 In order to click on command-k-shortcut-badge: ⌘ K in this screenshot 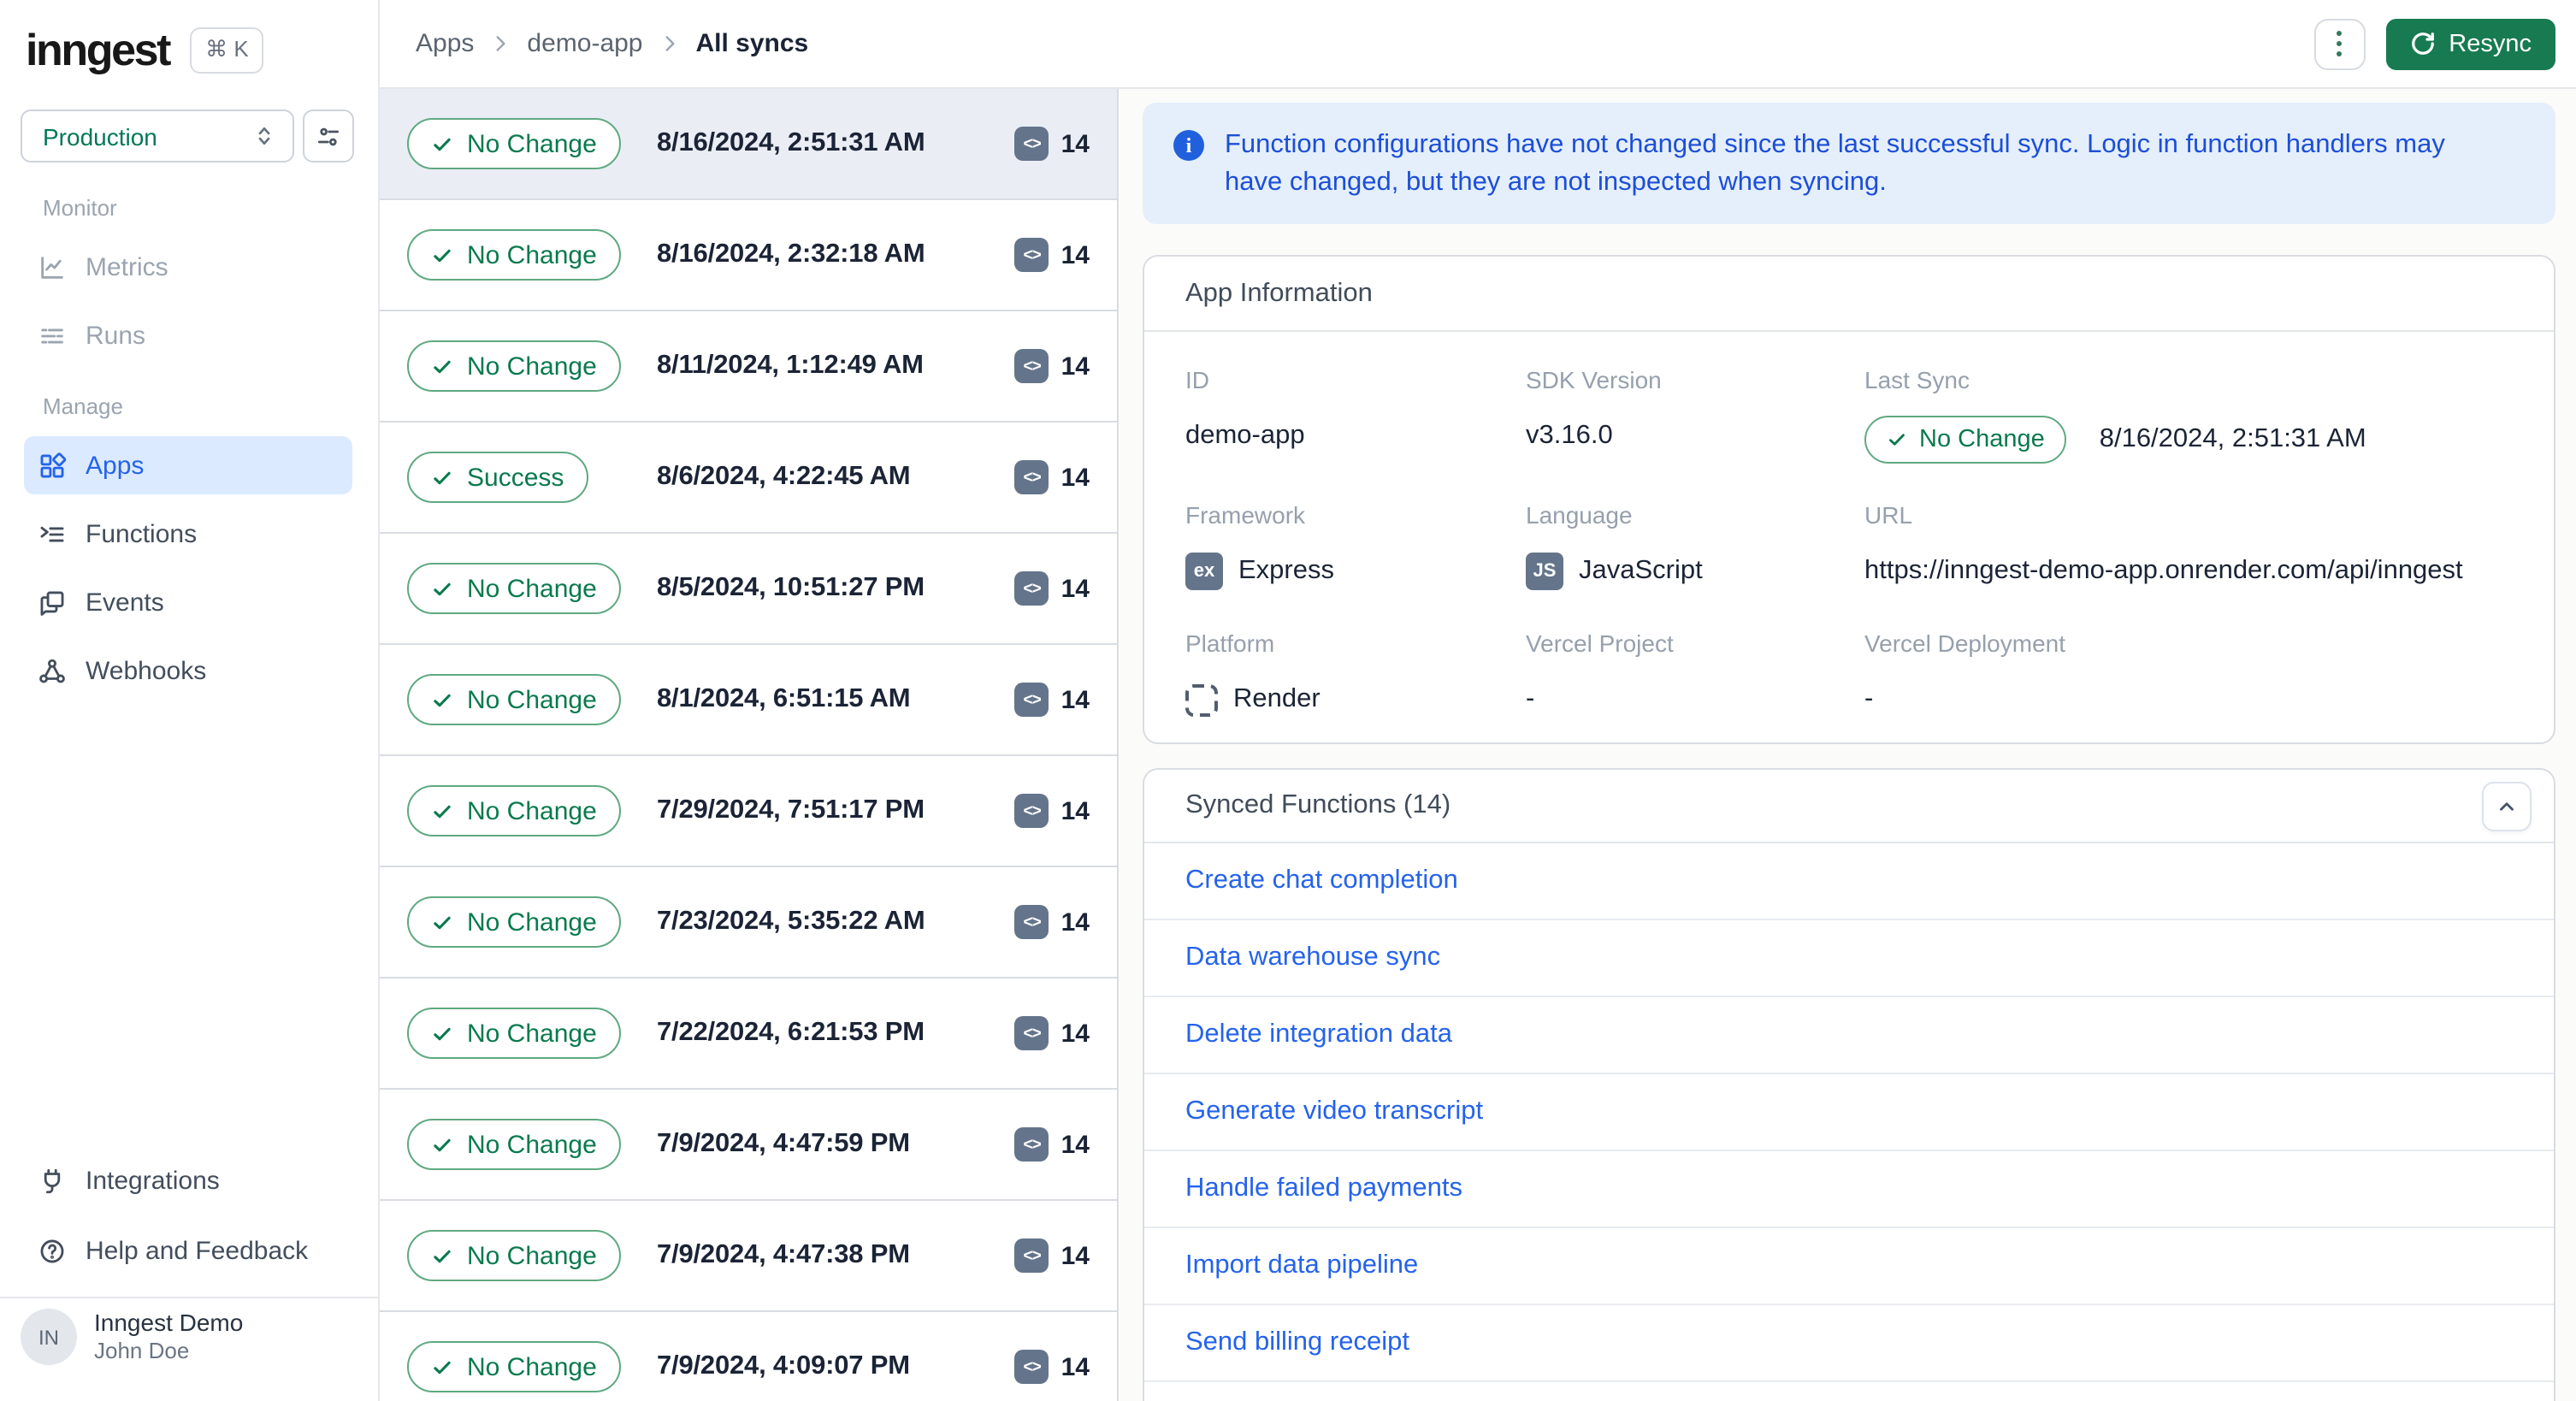, I will do `click(227, 50)`.